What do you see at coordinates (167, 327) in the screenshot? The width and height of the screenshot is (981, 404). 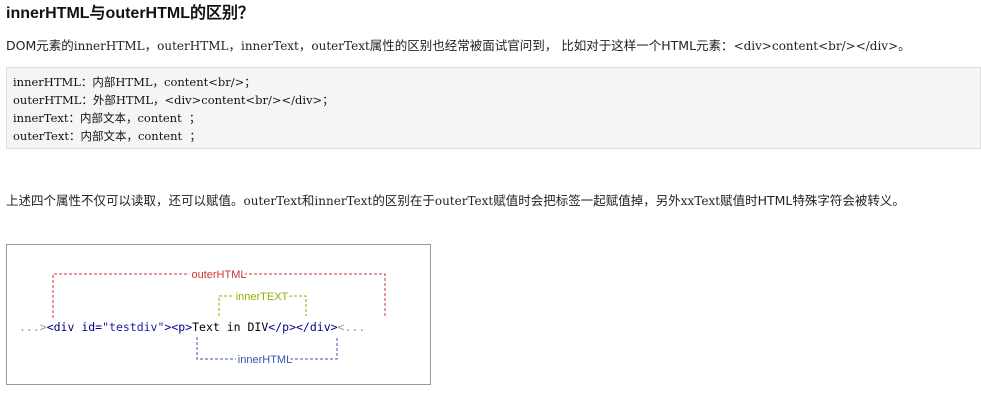 I see `div-open-tag-end: >` at bounding box center [167, 327].